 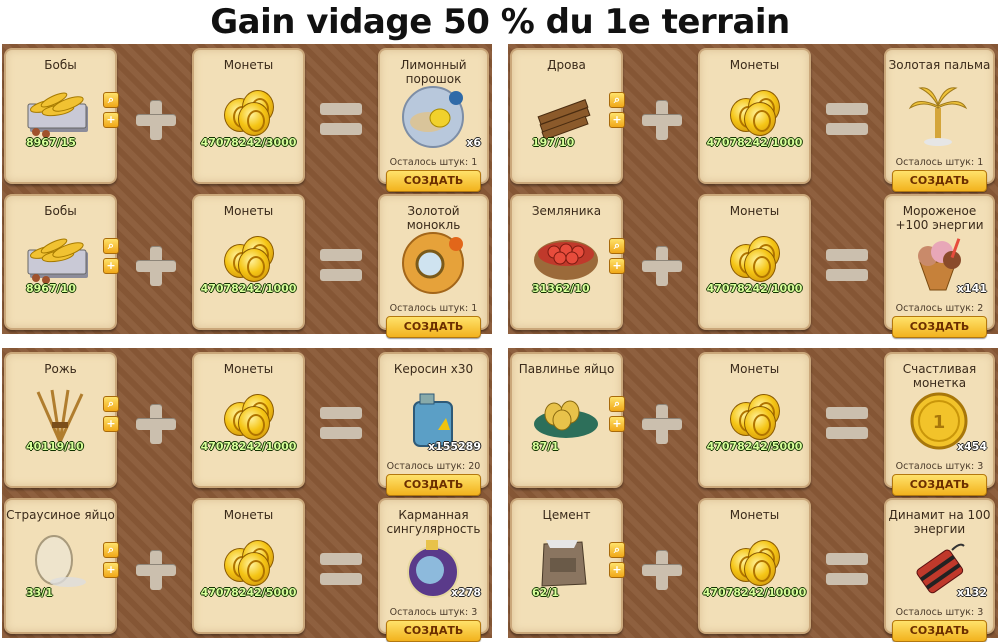 What do you see at coordinates (566, 211) in the screenshot?
I see `ingredient-name: Земляника` at bounding box center [566, 211].